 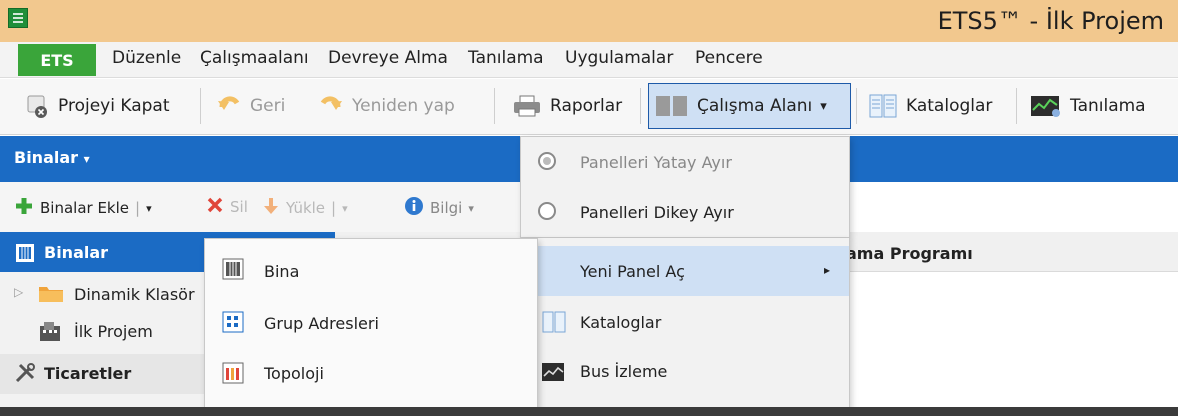 What do you see at coordinates (134, 294) in the screenshot?
I see `tree-item-dynamic-folder: Dinamik Klasör` at bounding box center [134, 294].